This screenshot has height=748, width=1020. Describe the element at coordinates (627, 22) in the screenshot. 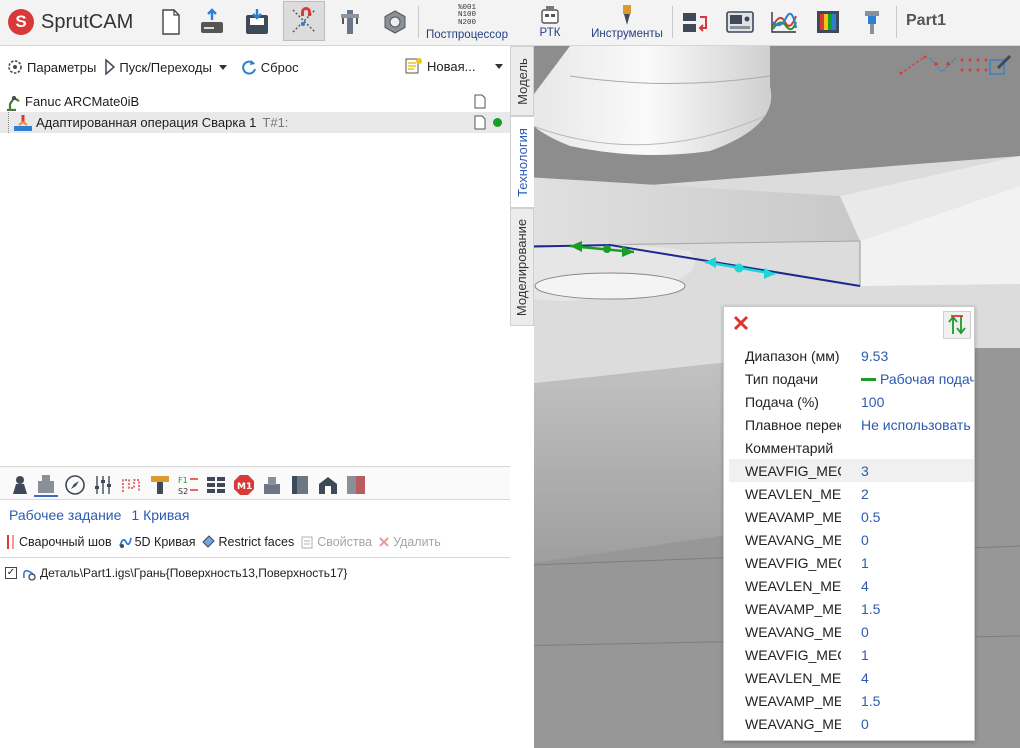

I see `tools-button: Инструменты` at that location.